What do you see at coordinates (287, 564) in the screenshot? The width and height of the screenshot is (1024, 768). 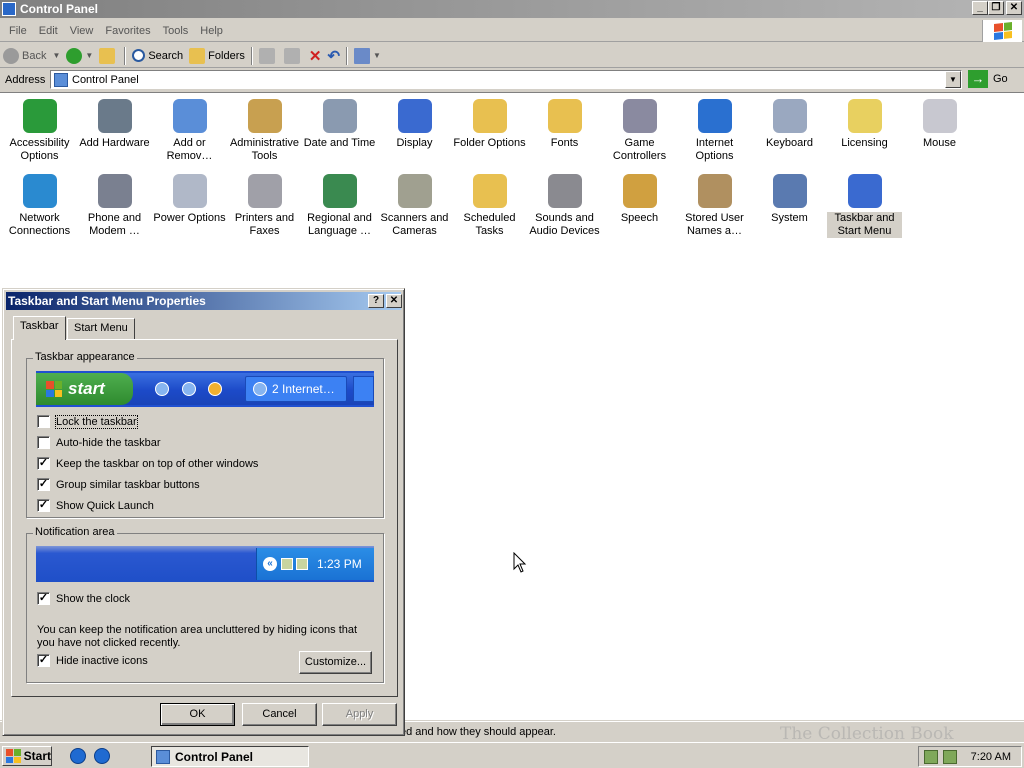 I see `network-icon` at bounding box center [287, 564].